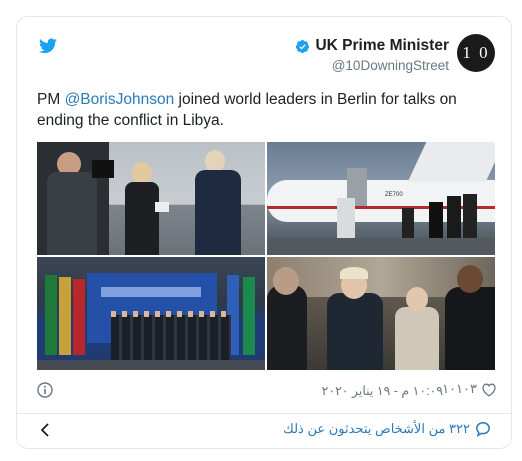 The height and width of the screenshot is (461, 522). I want to click on tweet-text-prefix: PM, so click(51, 99).